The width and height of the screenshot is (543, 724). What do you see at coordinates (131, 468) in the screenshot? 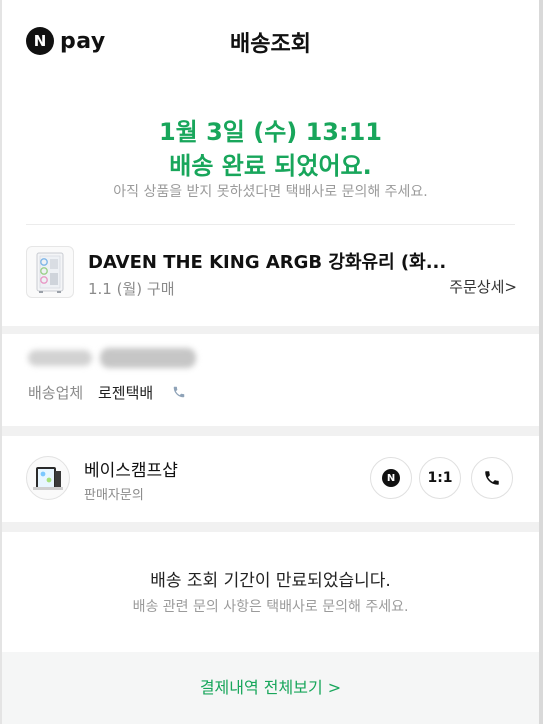
I see `seller-name: 베이스캠프샵` at bounding box center [131, 468].